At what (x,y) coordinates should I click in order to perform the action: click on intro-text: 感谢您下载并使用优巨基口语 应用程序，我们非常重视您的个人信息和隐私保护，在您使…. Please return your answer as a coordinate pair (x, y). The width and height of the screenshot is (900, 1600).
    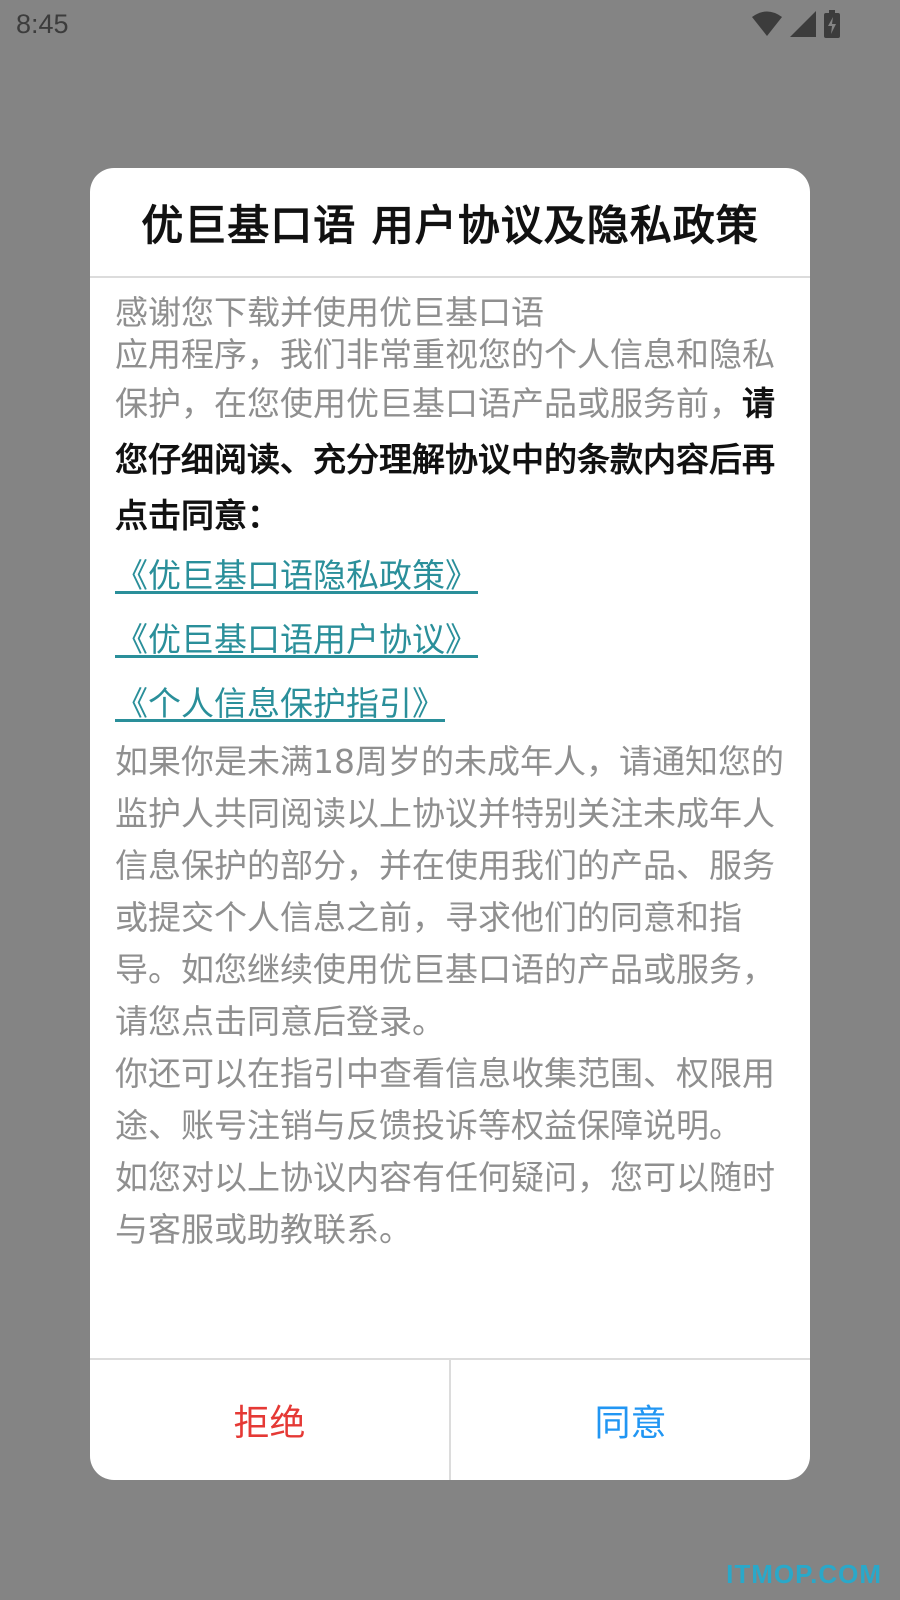
    Looking at the image, I should click on (451, 418).